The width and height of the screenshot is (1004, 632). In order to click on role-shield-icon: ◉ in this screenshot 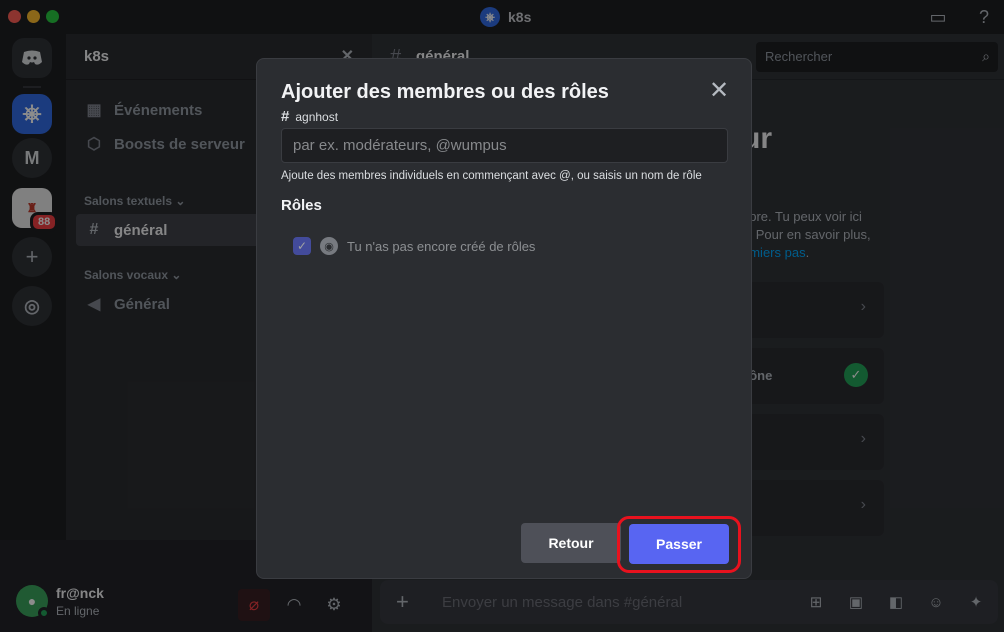, I will do `click(329, 246)`.